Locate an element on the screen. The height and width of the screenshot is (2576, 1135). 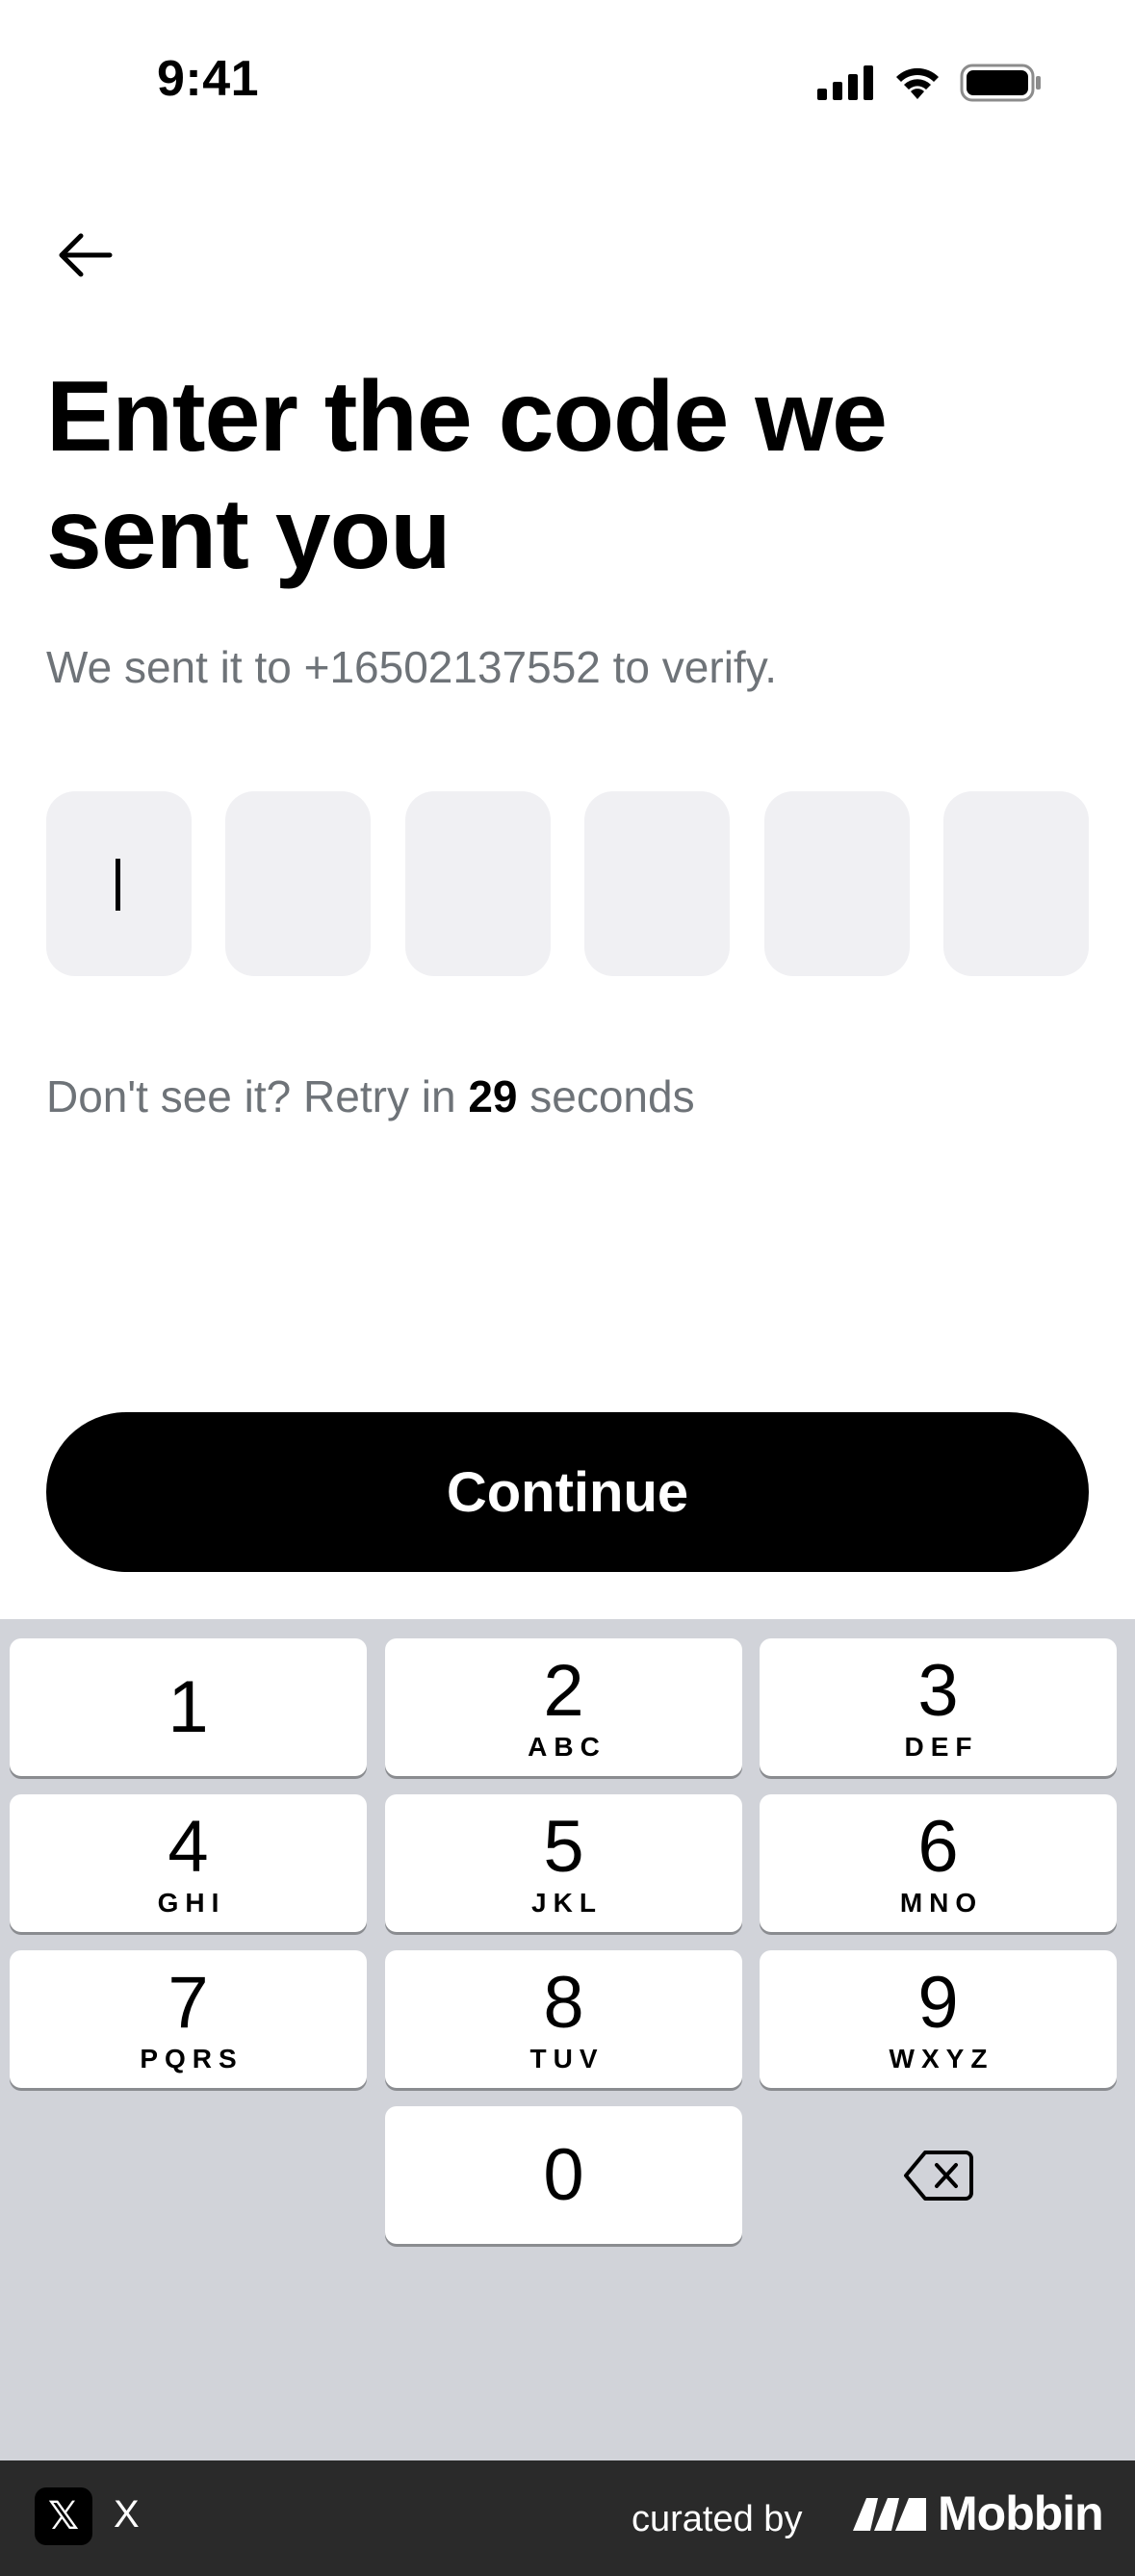
arrow-left-icon is located at coordinates (86, 255).